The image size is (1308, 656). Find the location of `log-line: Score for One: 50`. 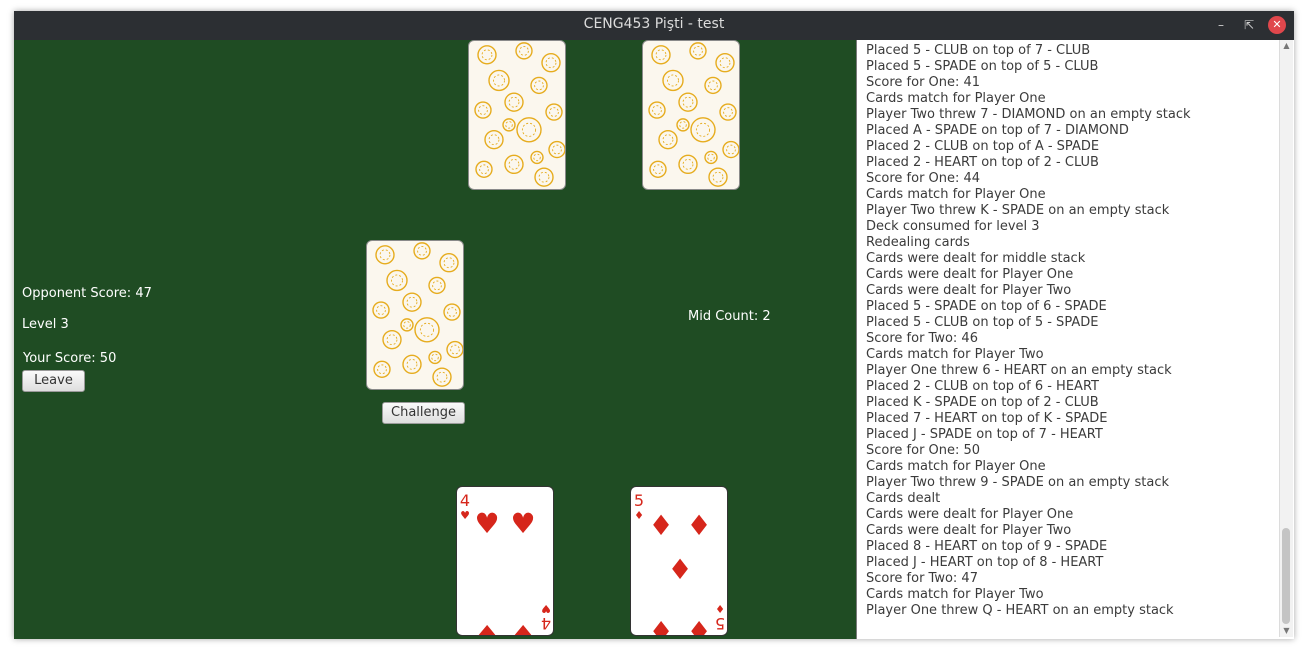

log-line: Score for One: 50 is located at coordinates (923, 450).